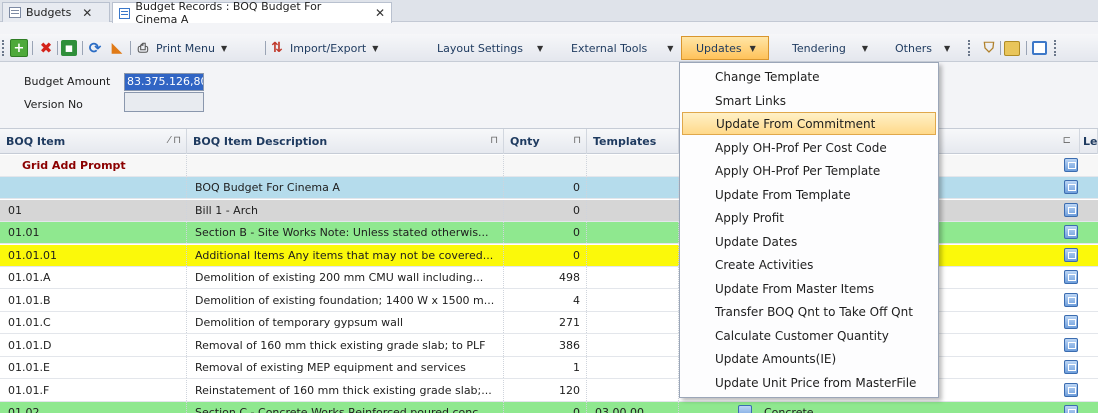  Describe the element at coordinates (69, 48) in the screenshot. I see `save-button: ▪` at that location.